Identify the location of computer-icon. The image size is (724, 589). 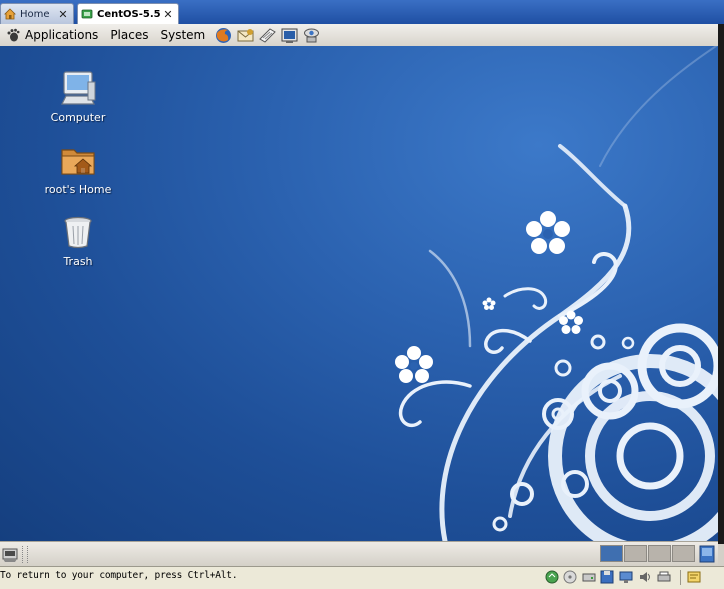
(78, 88).